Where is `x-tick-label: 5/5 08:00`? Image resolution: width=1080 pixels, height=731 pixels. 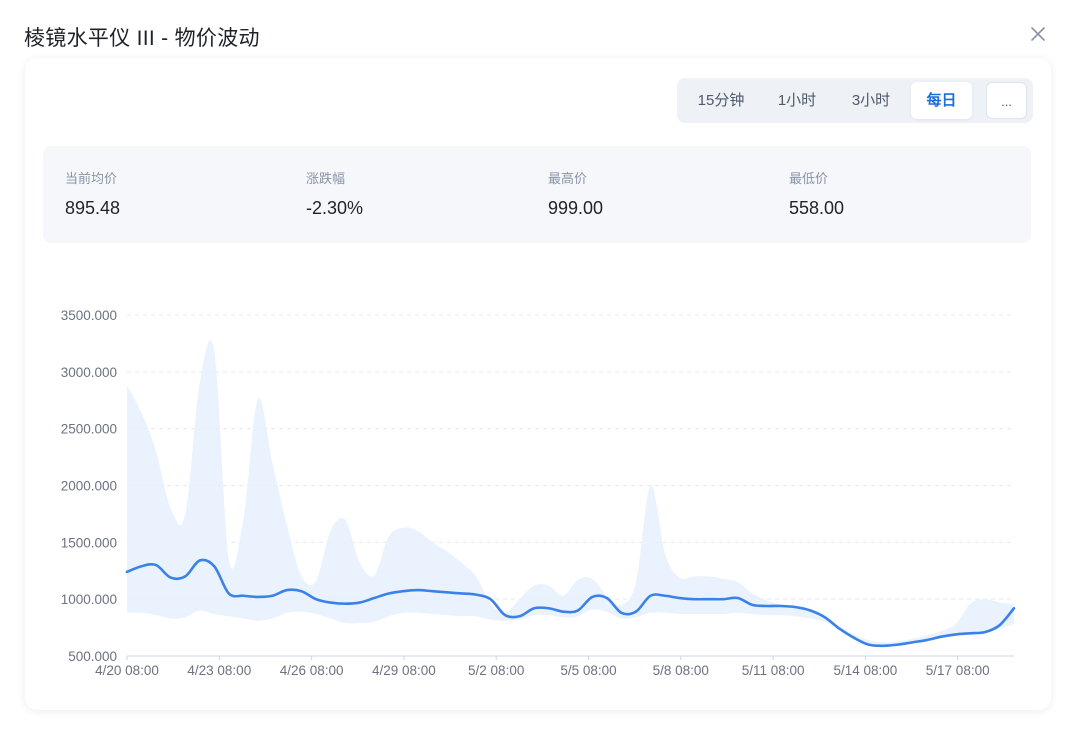 x-tick-label: 5/5 08:00 is located at coordinates (588, 670).